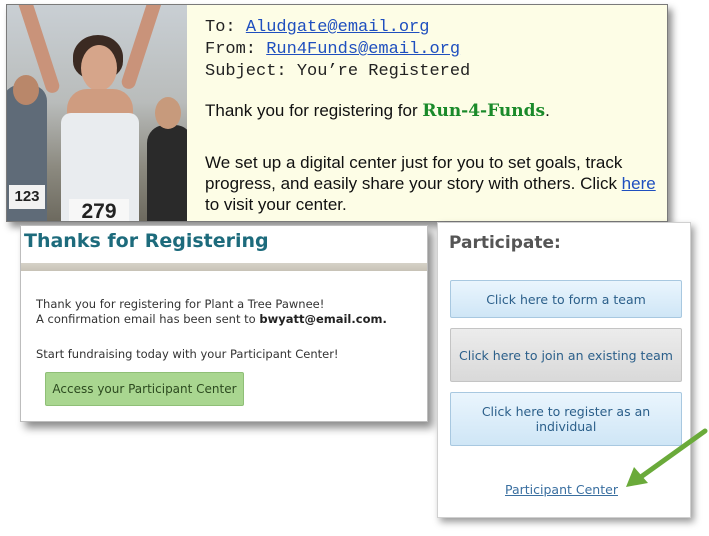  Describe the element at coordinates (484, 111) in the screenshot. I see `brand-name: Run-4-Funds` at that location.